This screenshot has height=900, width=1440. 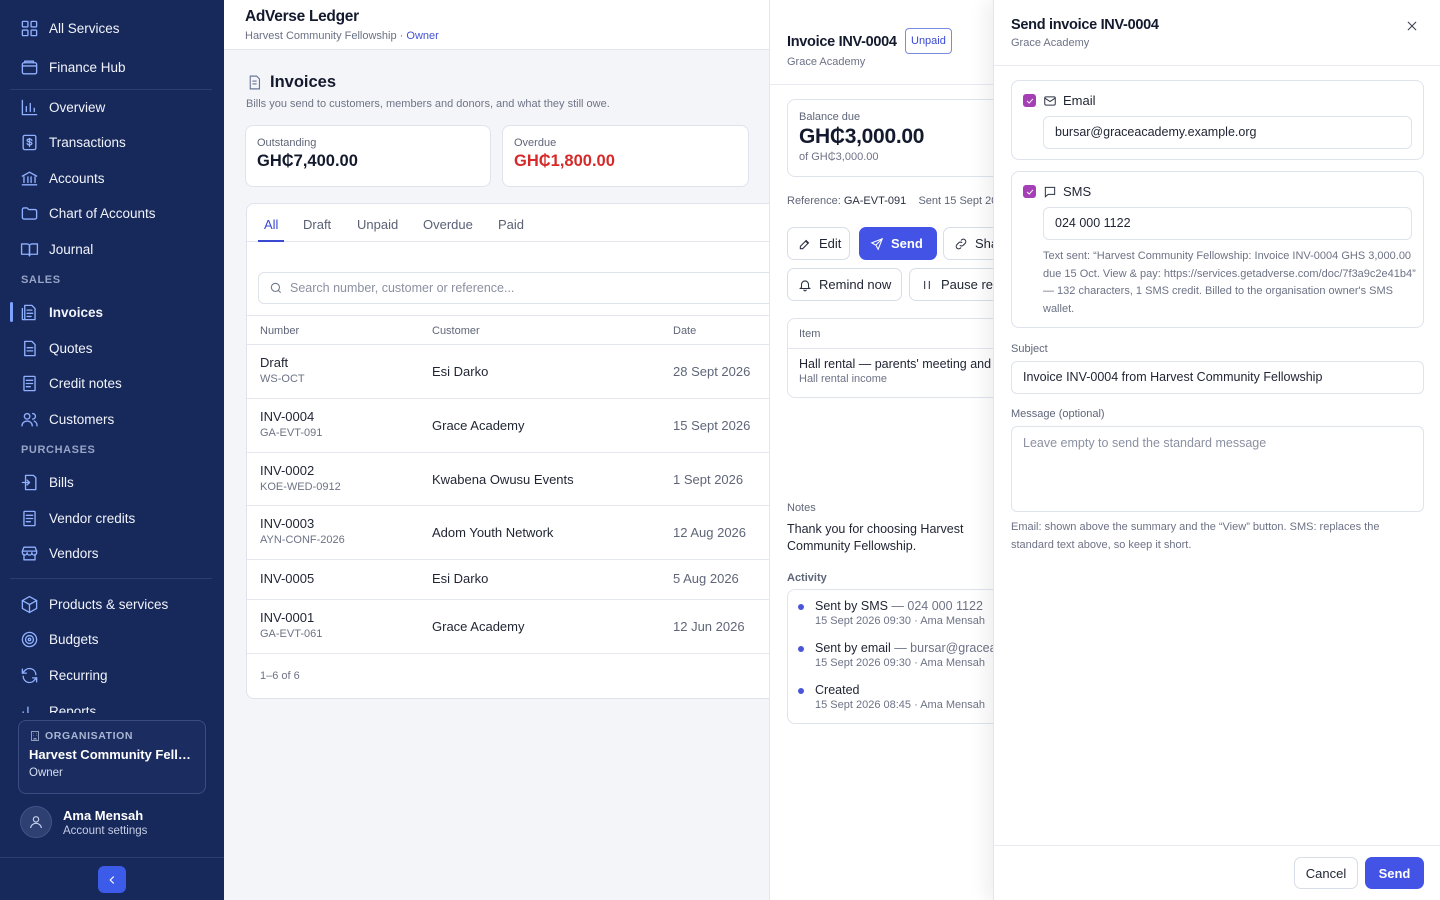 I want to click on sidebar-item-customers: Customers, so click(x=112, y=419).